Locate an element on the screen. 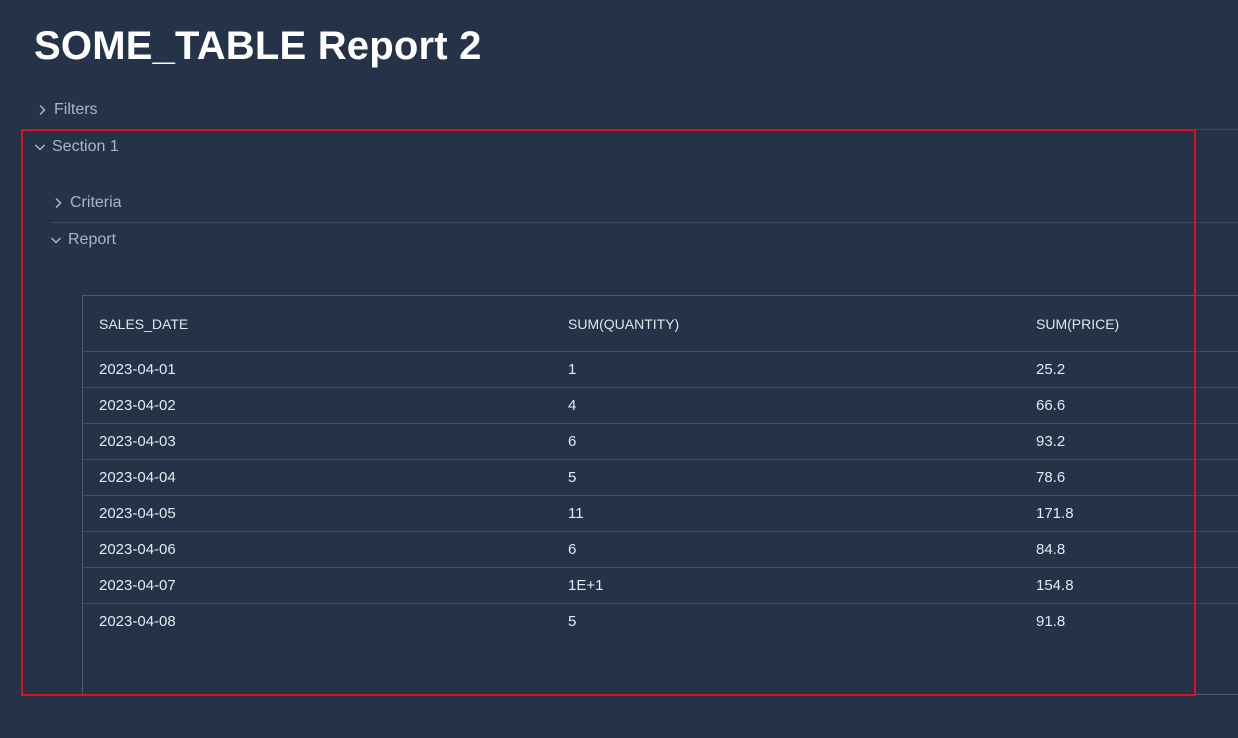 Image resolution: width=1238 pixels, height=738 pixels. table-row: 2023-04-06 6 84.8 is located at coordinates (660, 549).